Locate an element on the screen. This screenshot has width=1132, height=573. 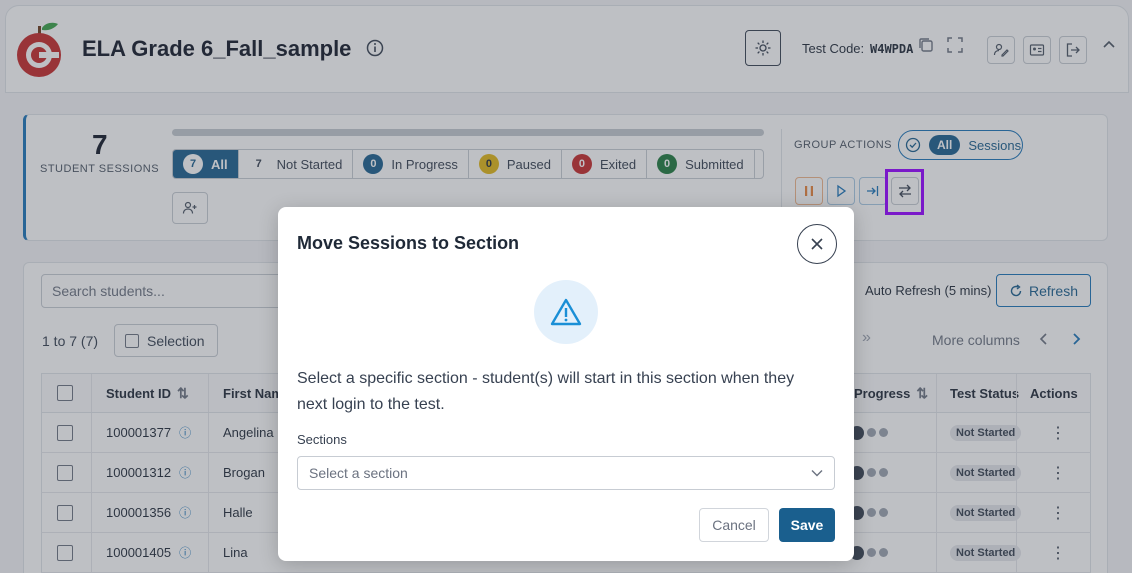
sections-label: Sections is located at coordinates (322, 439).